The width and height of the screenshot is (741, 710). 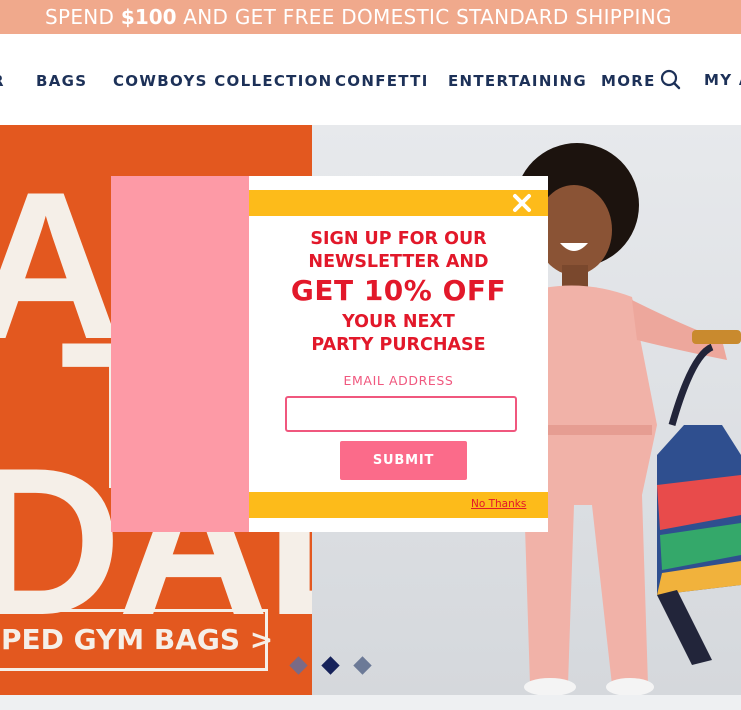 What do you see at coordinates (180, 354) in the screenshot?
I see `modal-pink-panel` at bounding box center [180, 354].